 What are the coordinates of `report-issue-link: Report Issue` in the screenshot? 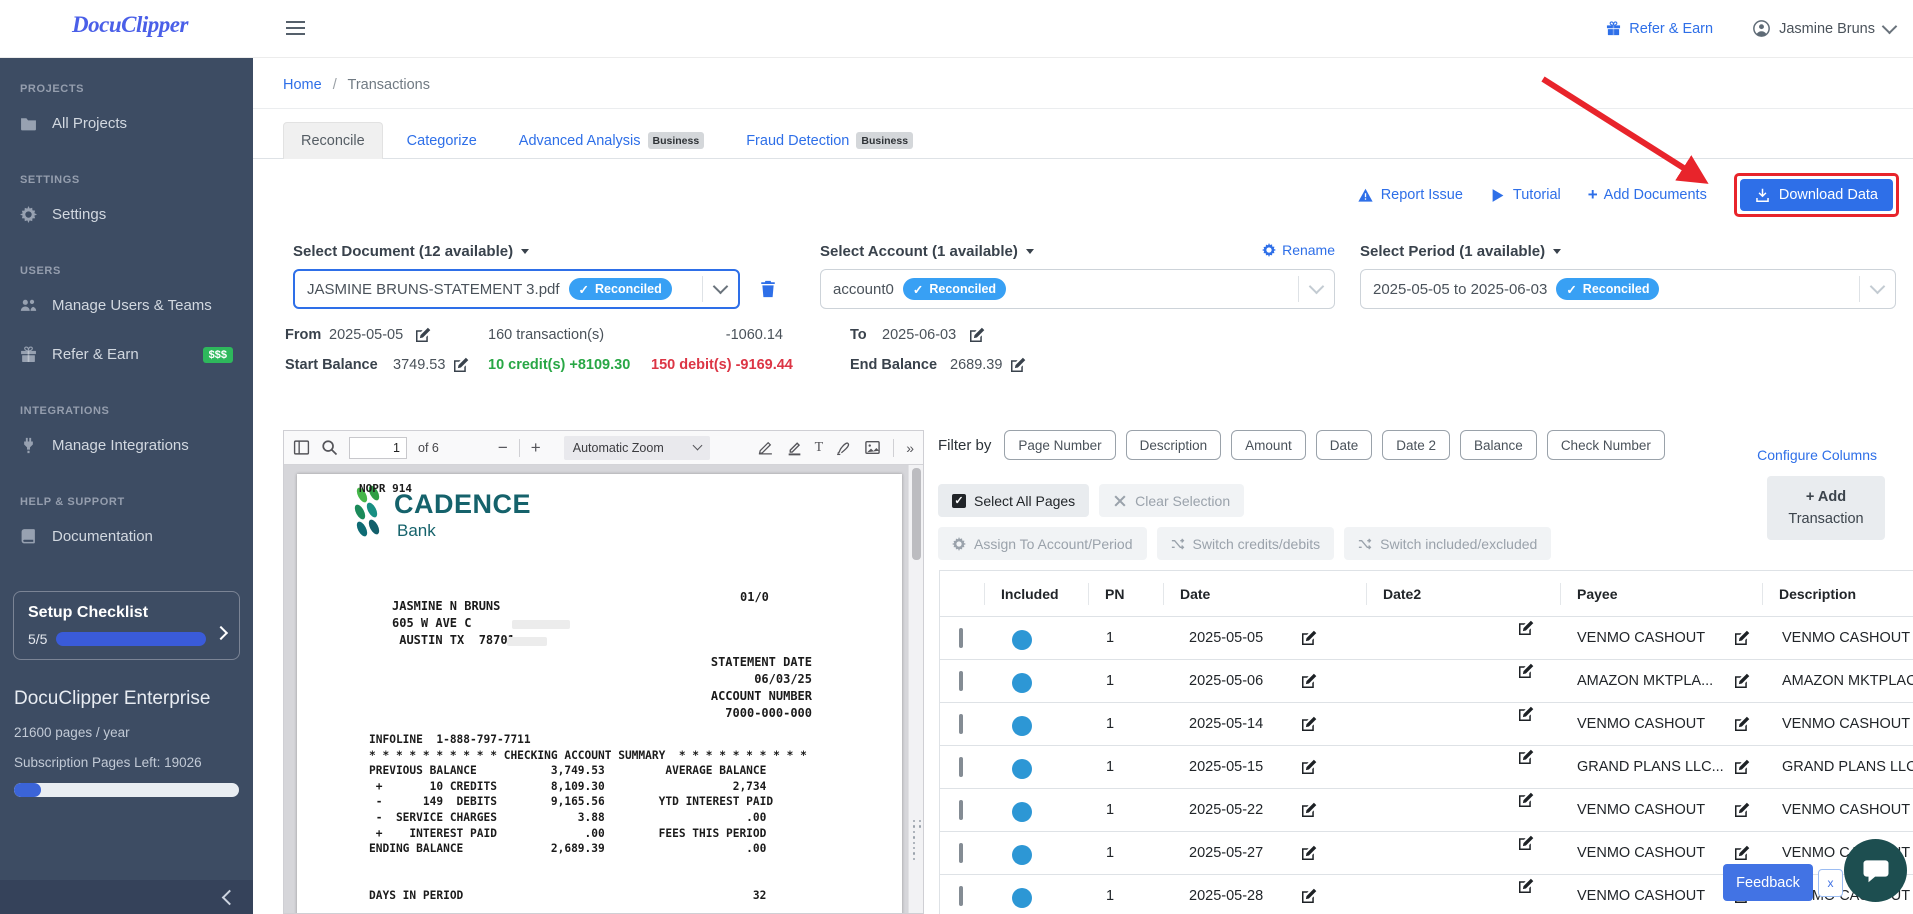 It's located at (1410, 195).